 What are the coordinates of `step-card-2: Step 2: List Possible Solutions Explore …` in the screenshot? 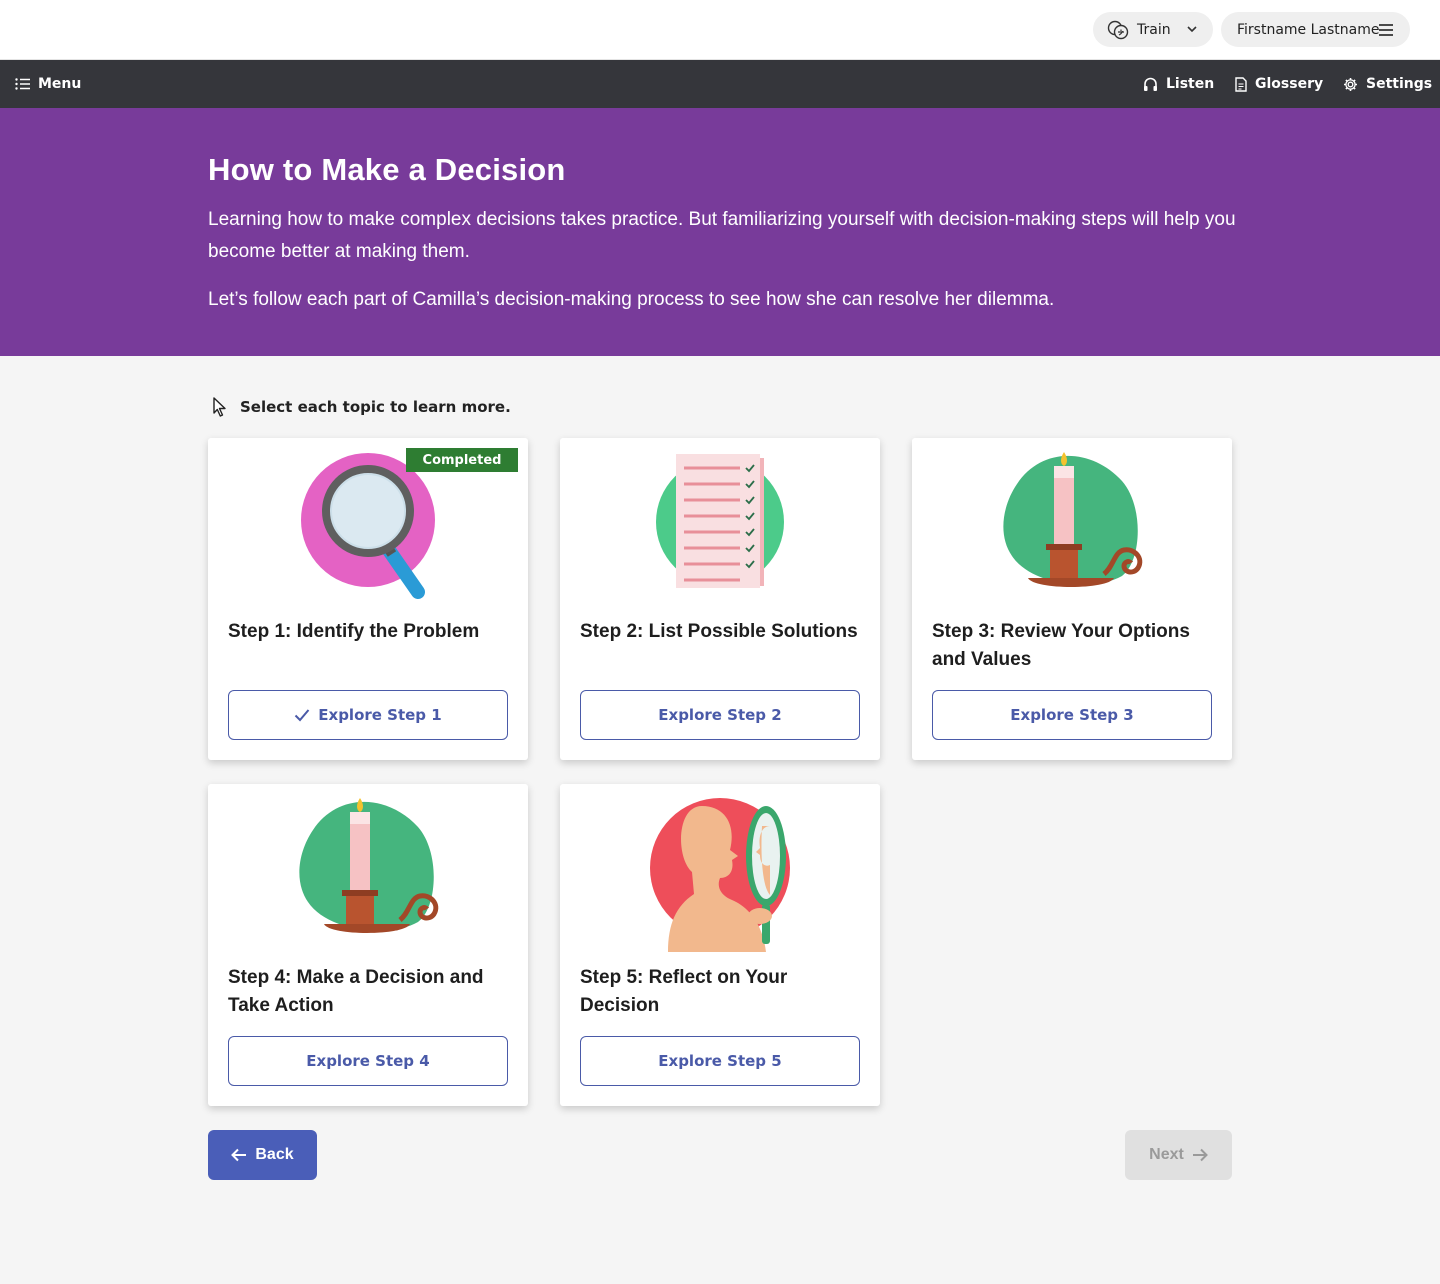 It's located at (720, 599).